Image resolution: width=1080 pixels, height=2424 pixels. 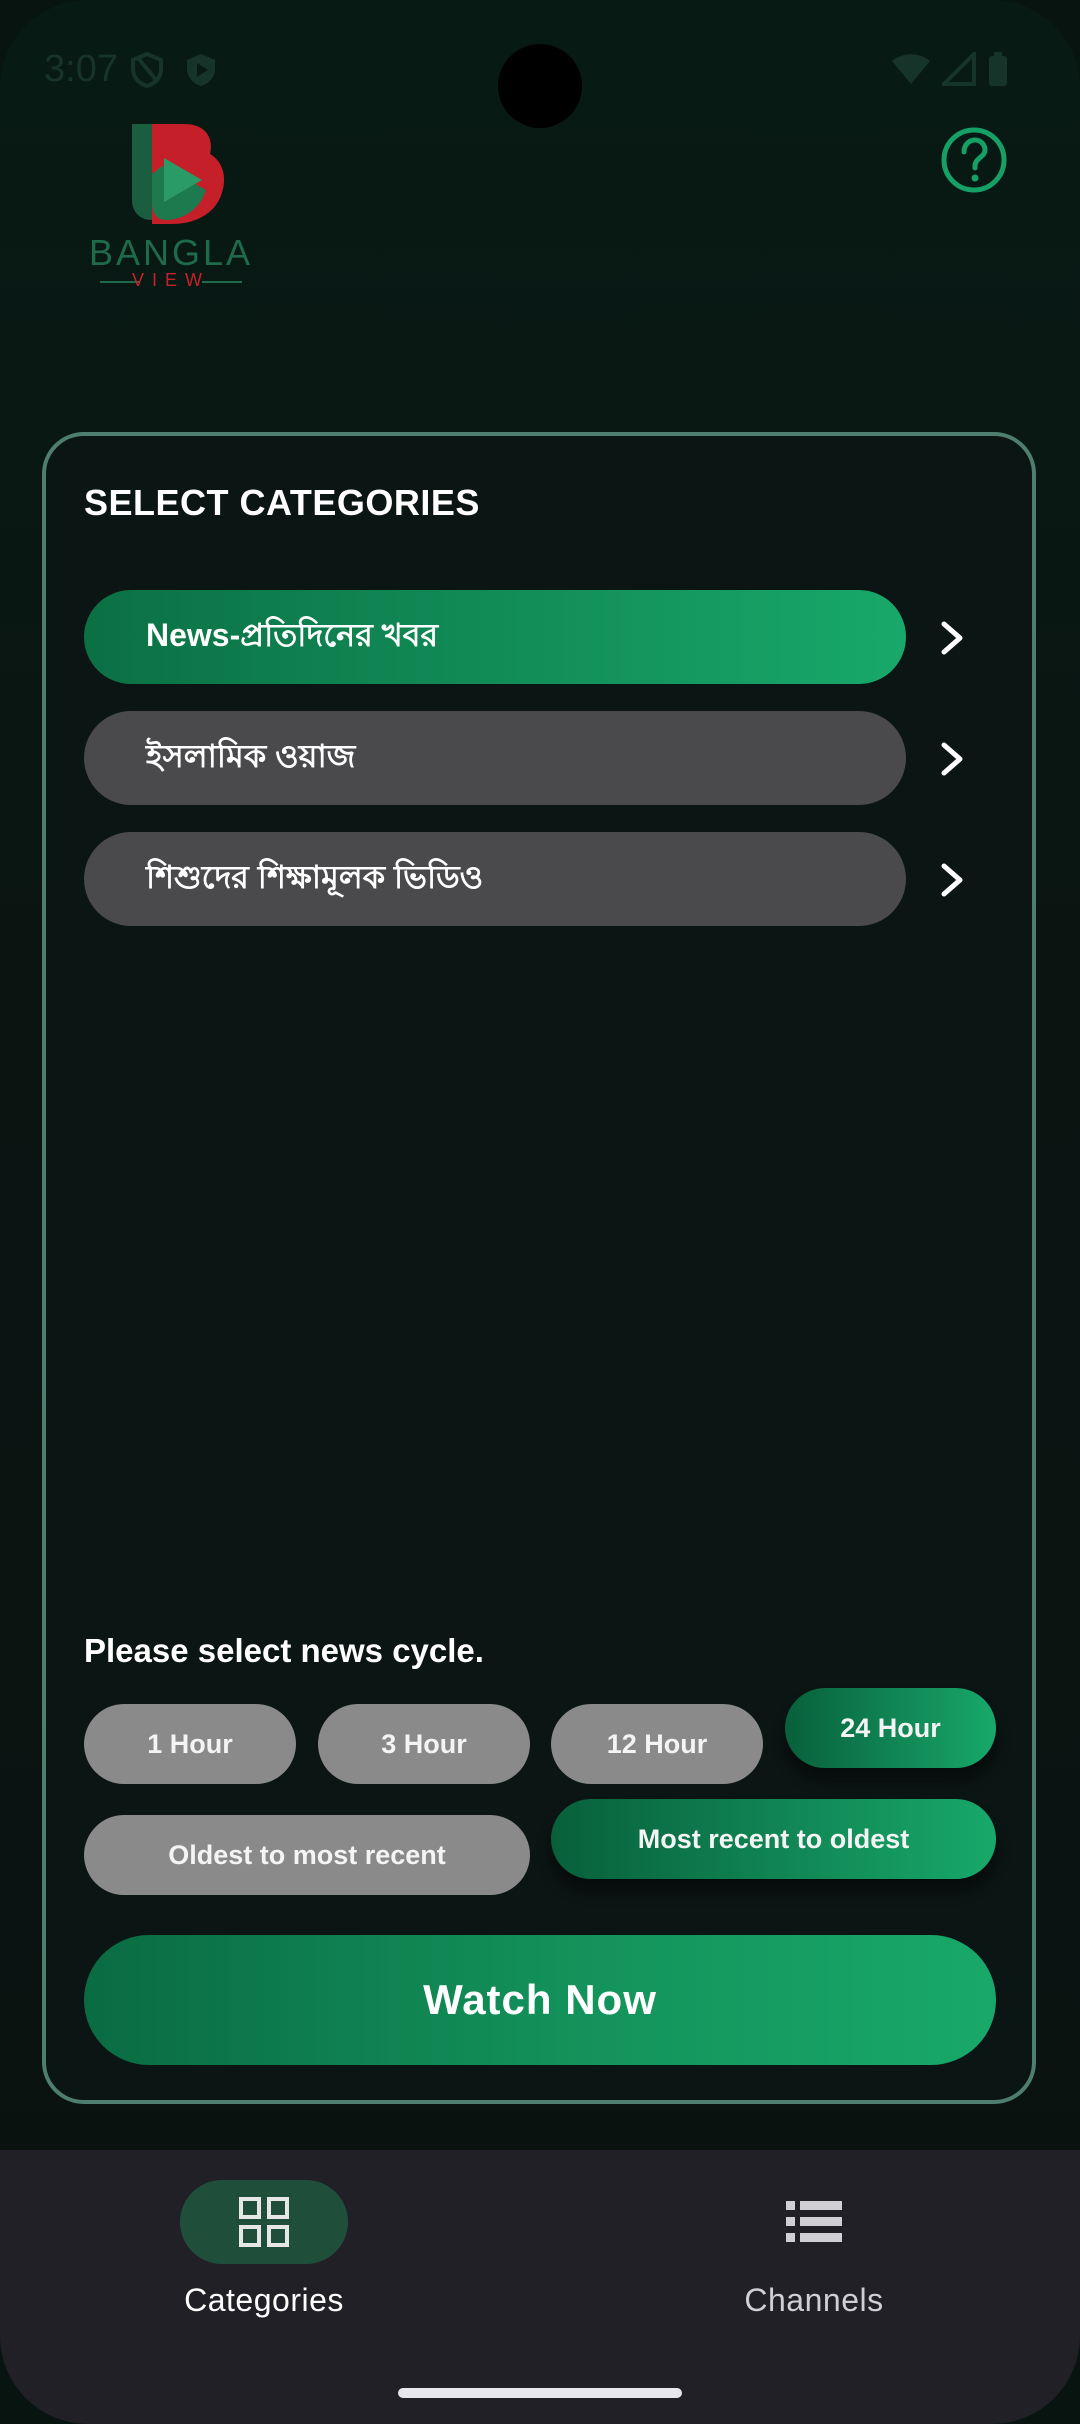 I want to click on order-newest-first-button: Most recent to oldest, so click(x=773, y=1839).